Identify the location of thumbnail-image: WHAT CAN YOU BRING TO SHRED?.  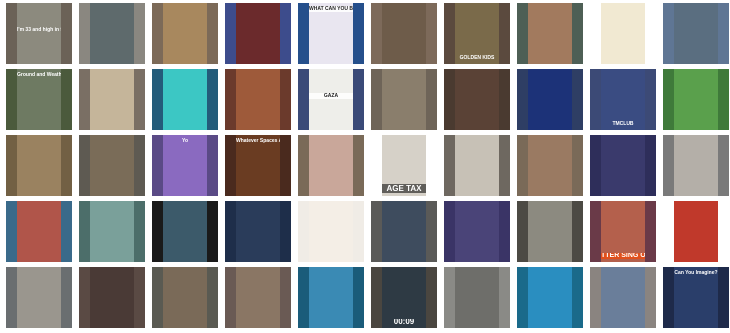
(331, 33).